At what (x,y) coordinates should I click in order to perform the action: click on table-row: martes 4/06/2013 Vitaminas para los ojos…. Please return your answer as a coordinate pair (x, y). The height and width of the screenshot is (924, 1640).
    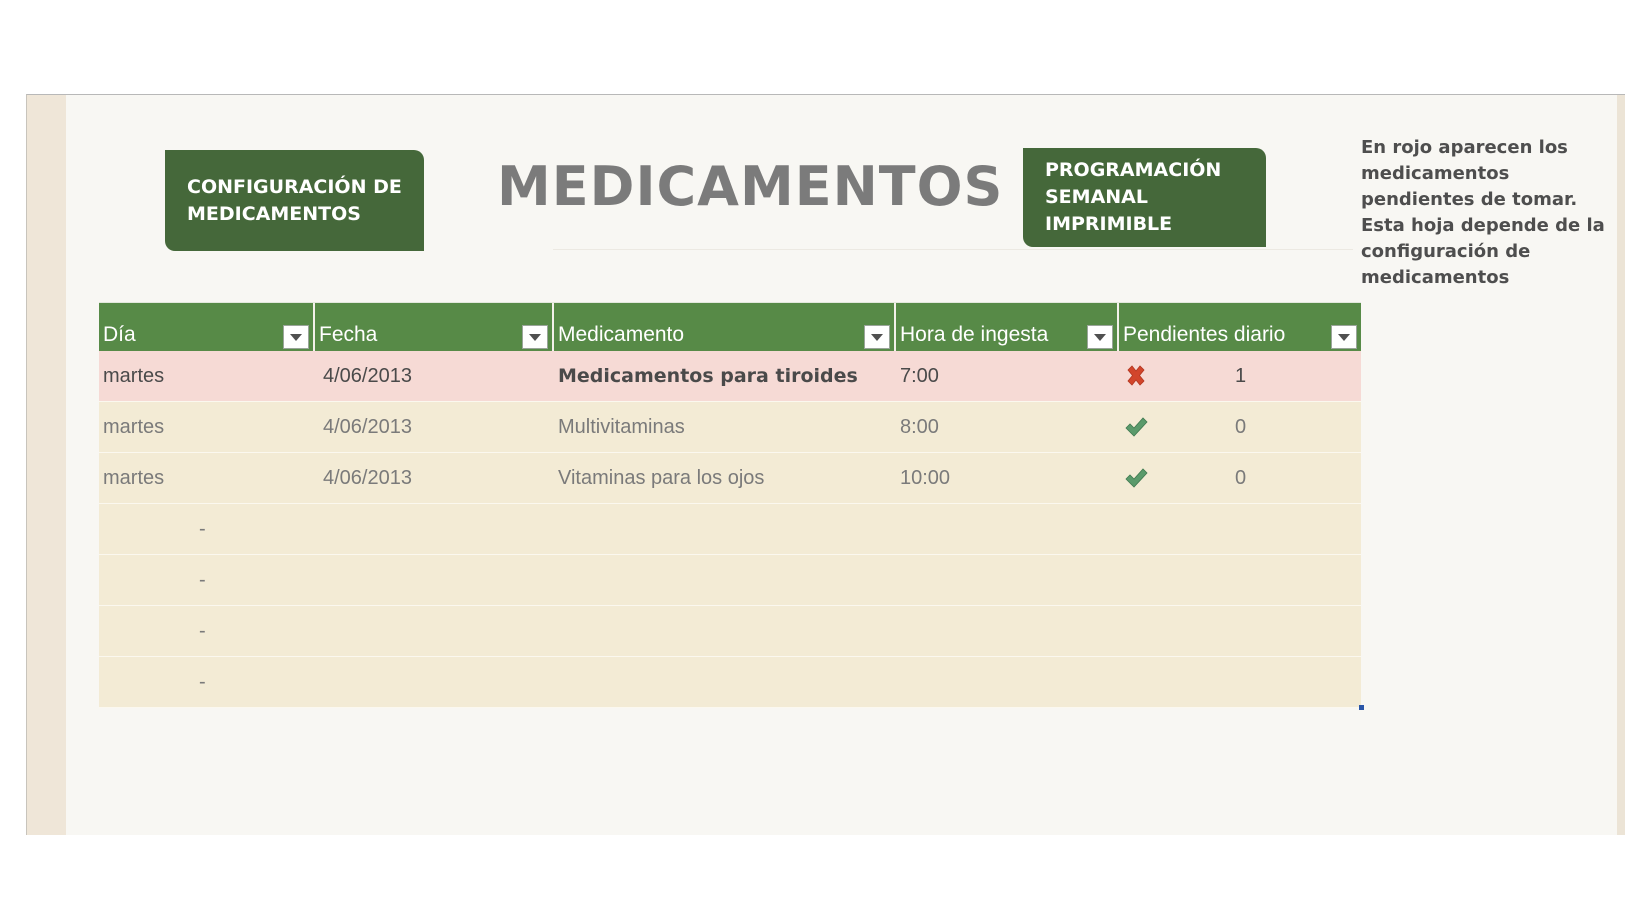
    Looking at the image, I should click on (730, 478).